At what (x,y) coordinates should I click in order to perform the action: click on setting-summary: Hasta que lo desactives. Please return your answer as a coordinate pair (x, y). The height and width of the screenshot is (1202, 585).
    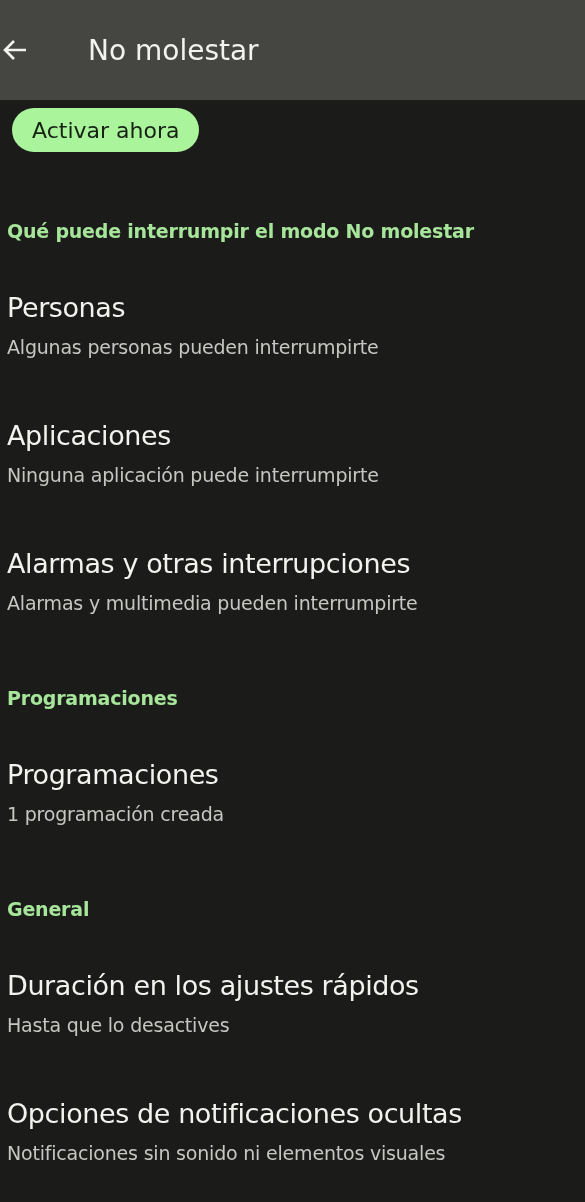
    Looking at the image, I should click on (118, 1025).